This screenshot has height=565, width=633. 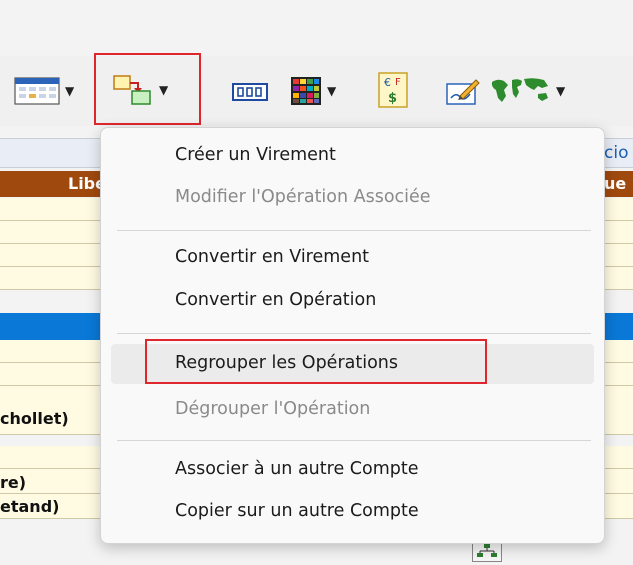 What do you see at coordinates (297, 511) in the screenshot?
I see `menu-item-copy-other-account: Copier sur un autre Compte` at bounding box center [297, 511].